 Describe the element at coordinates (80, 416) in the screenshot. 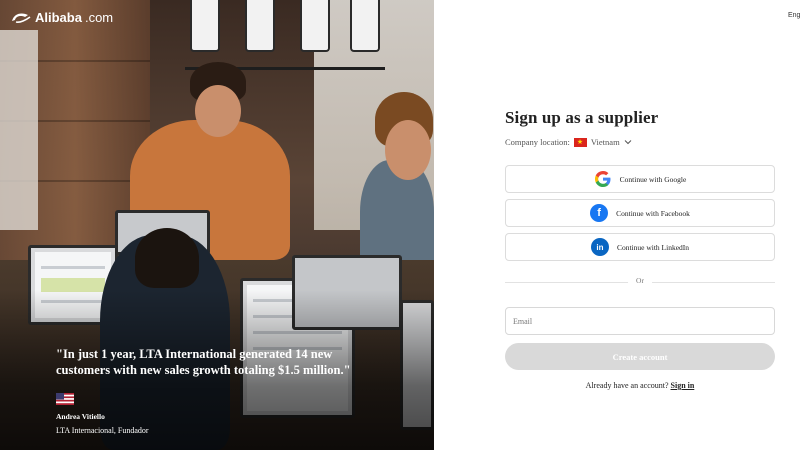

I see `testimonial-author: Andrea Vitiello` at that location.